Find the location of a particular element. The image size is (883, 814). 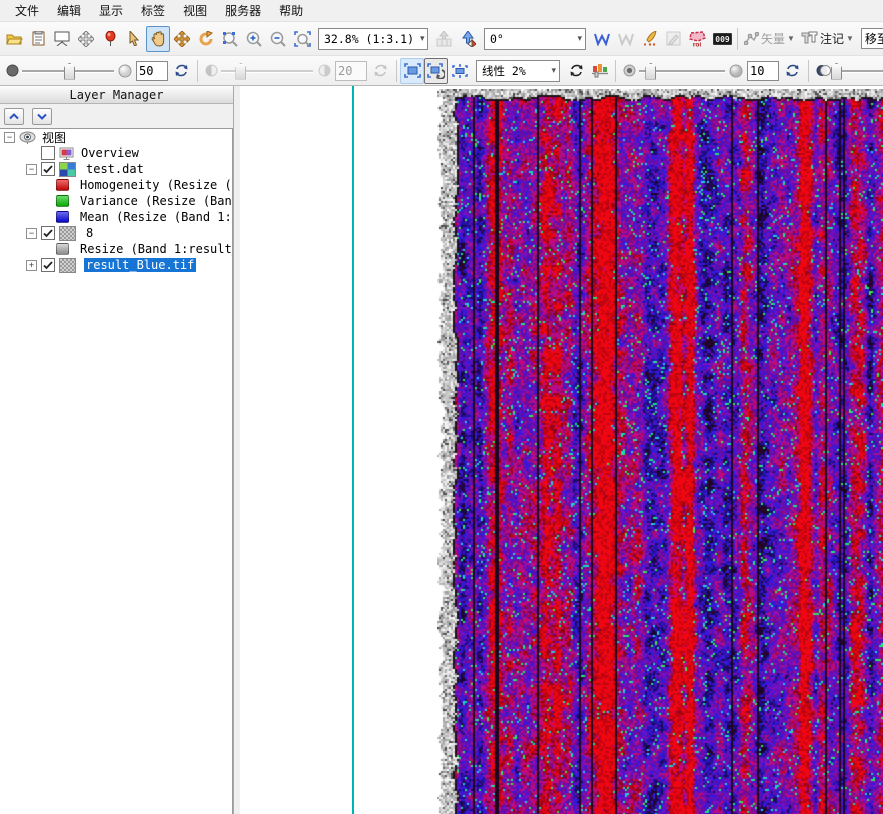

vector-dropdown: 矢量 ▼ is located at coordinates (769, 38).